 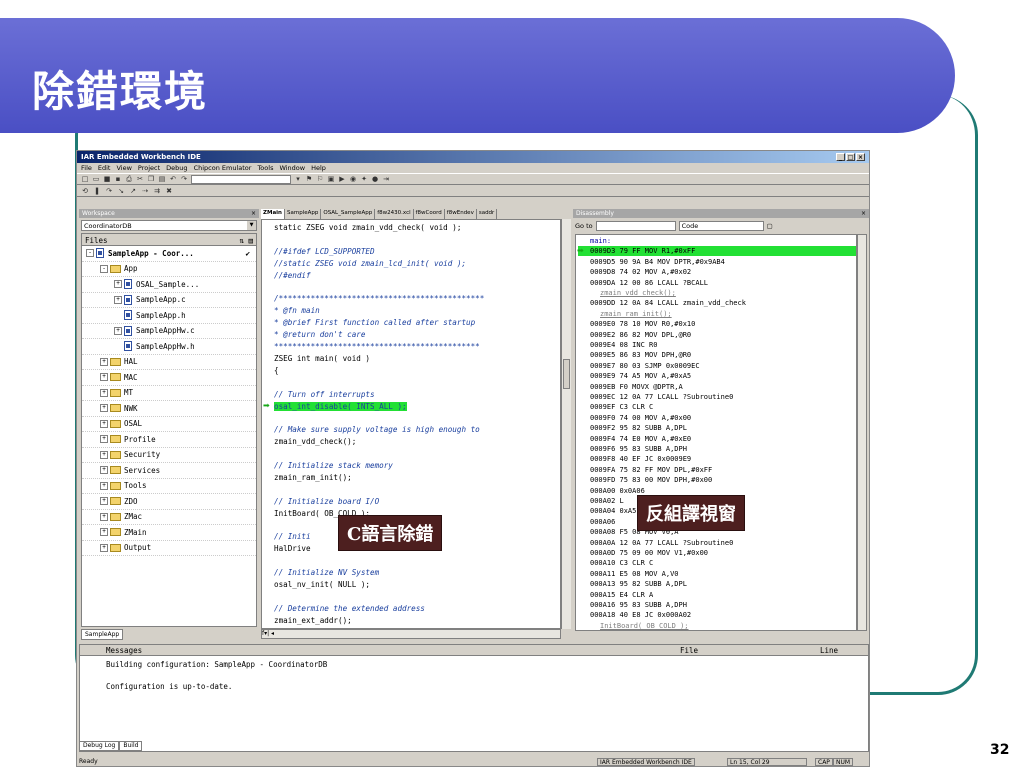 What do you see at coordinates (169, 316) in the screenshot?
I see `tree-item: SampleApp.h` at bounding box center [169, 316].